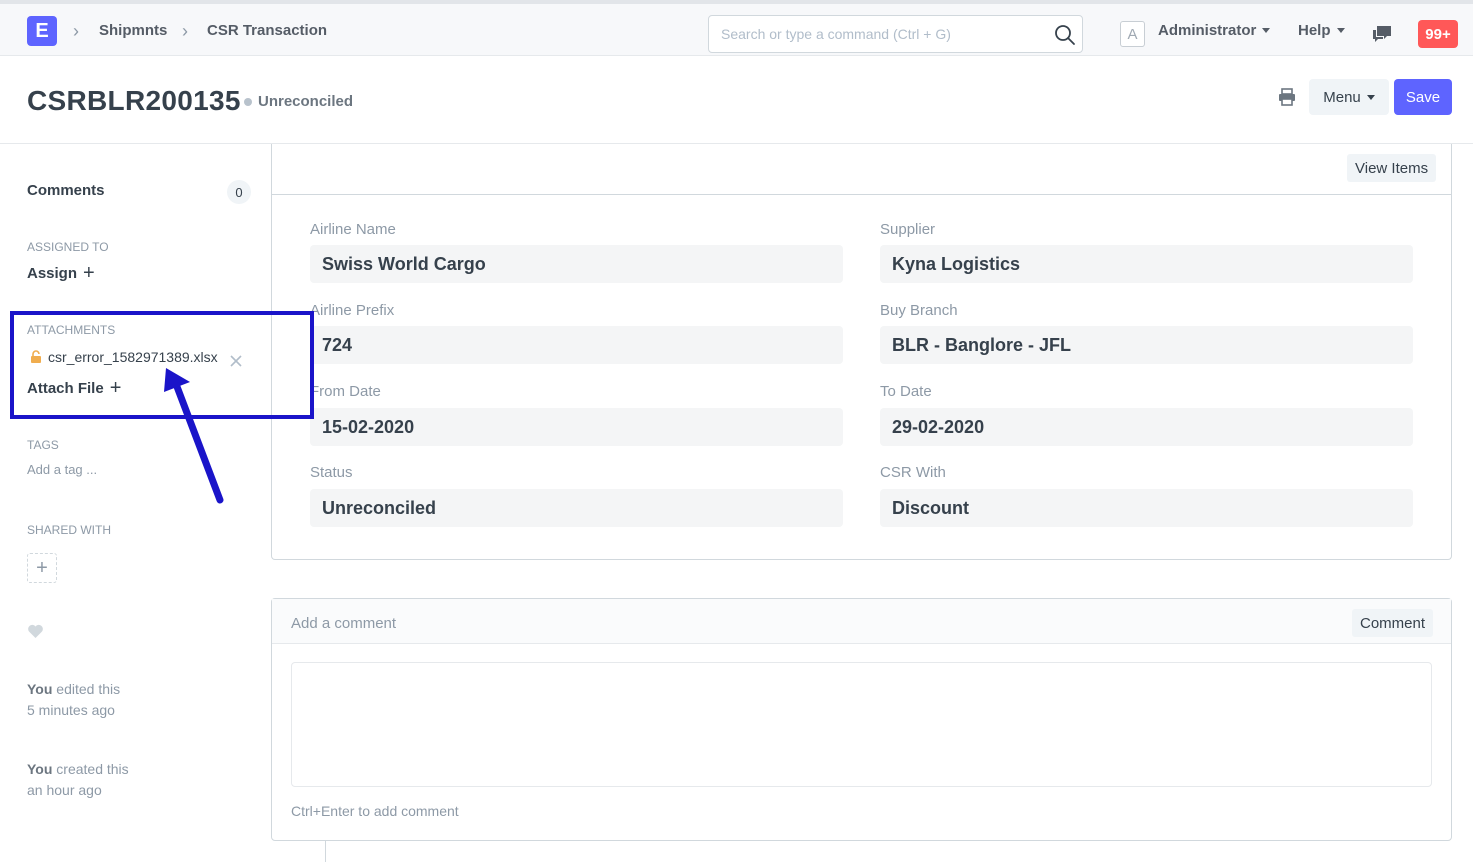 This screenshot has width=1473, height=862. Describe the element at coordinates (353, 229) in the screenshot. I see `airline-name-label: Airline Name` at that location.